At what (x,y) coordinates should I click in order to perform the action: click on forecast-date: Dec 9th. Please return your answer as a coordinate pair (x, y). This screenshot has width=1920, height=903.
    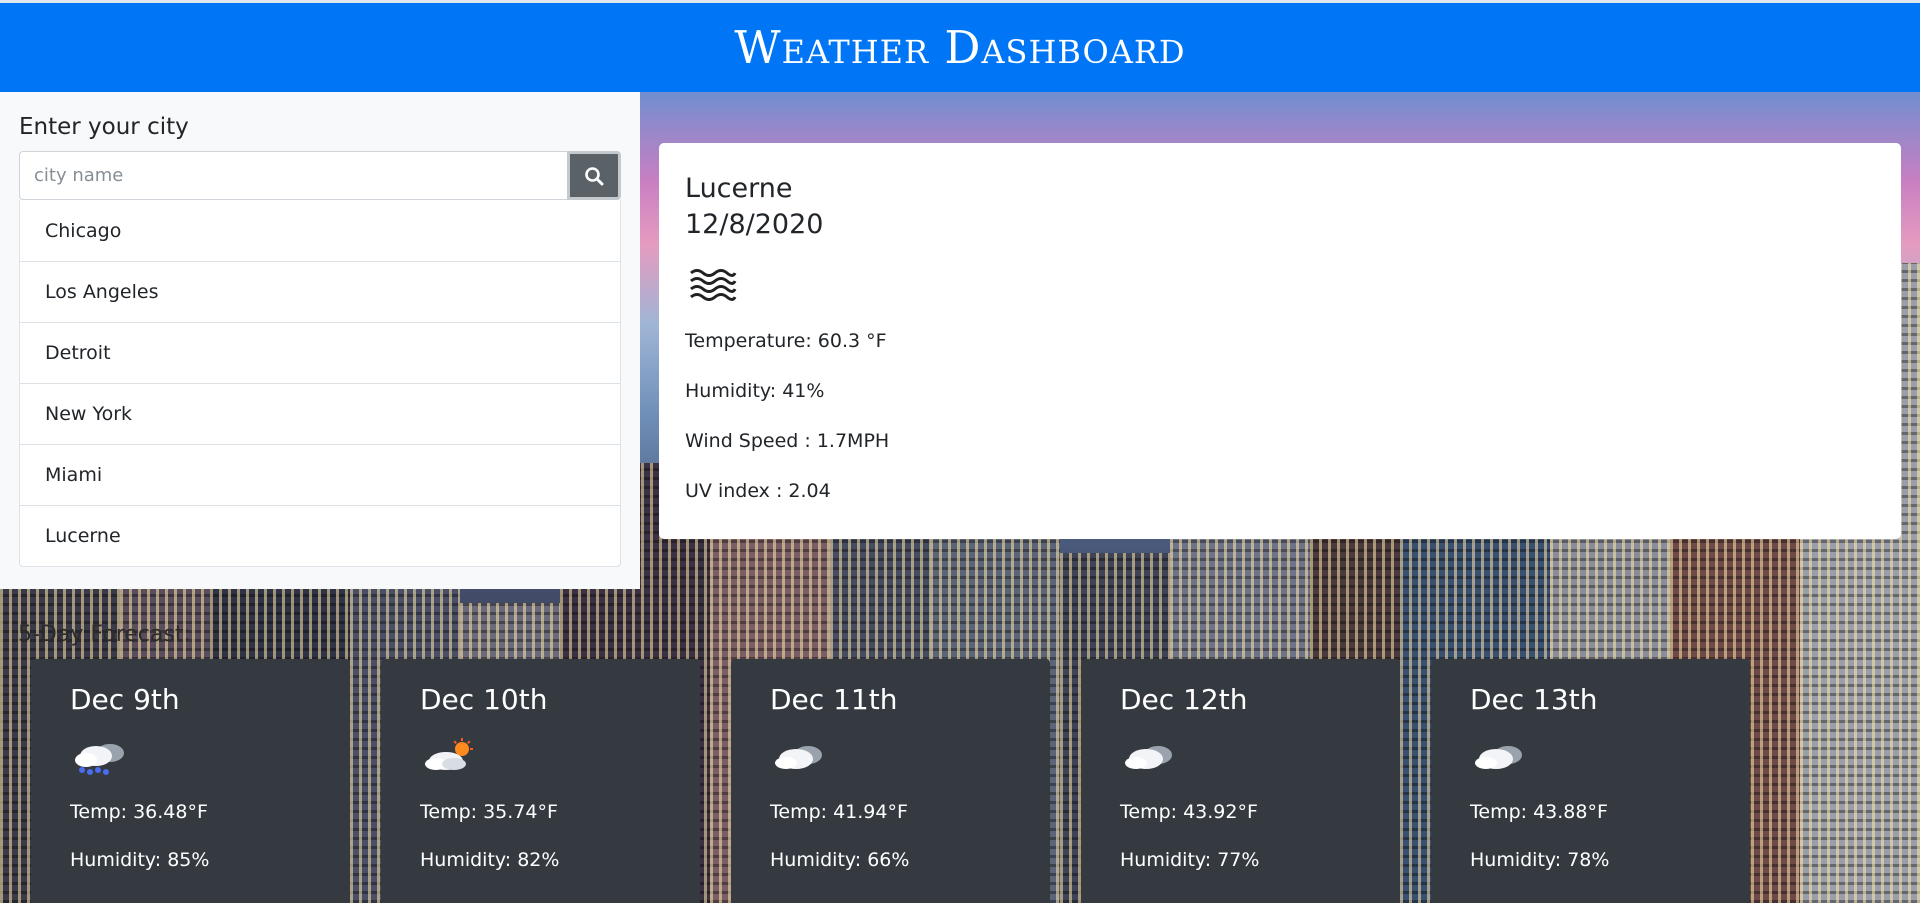
    Looking at the image, I should click on (125, 699).